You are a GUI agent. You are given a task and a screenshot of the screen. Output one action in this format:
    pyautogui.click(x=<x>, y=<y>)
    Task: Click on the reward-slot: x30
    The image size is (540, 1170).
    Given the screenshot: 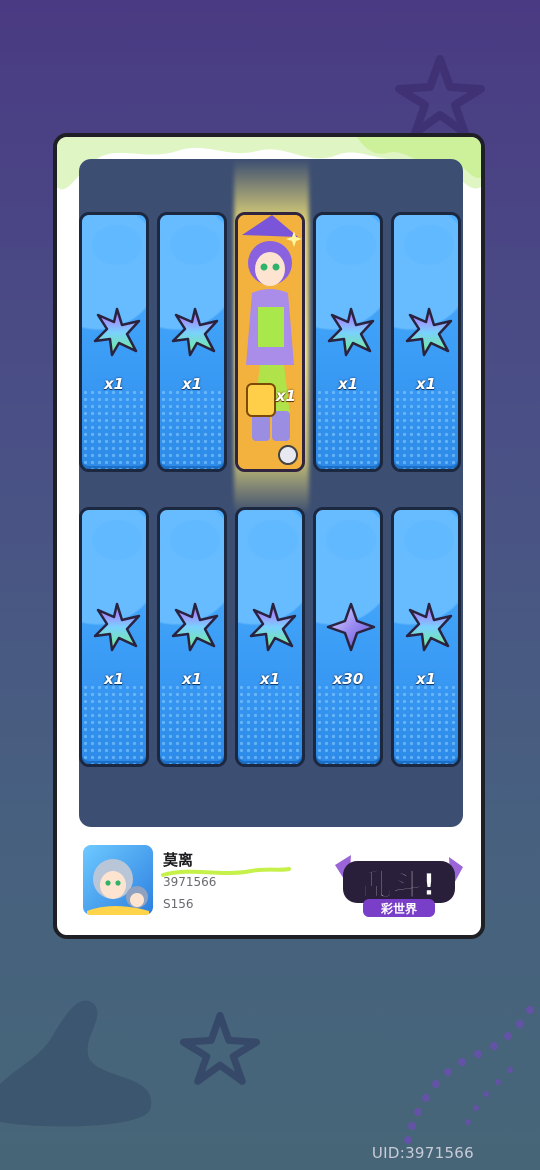 What is the action you would take?
    pyautogui.click(x=348, y=637)
    